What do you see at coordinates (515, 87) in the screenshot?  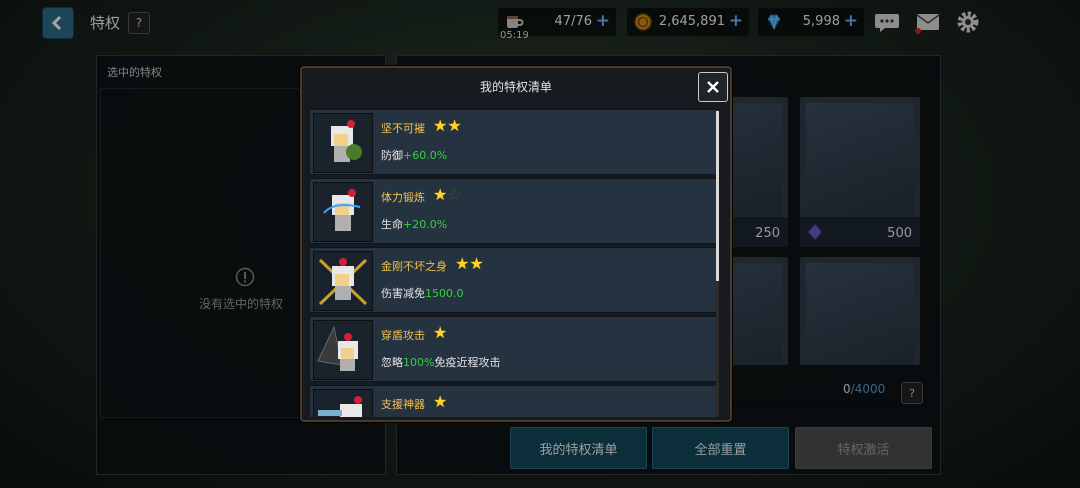 I see `dialog-title: 我的特权清单` at bounding box center [515, 87].